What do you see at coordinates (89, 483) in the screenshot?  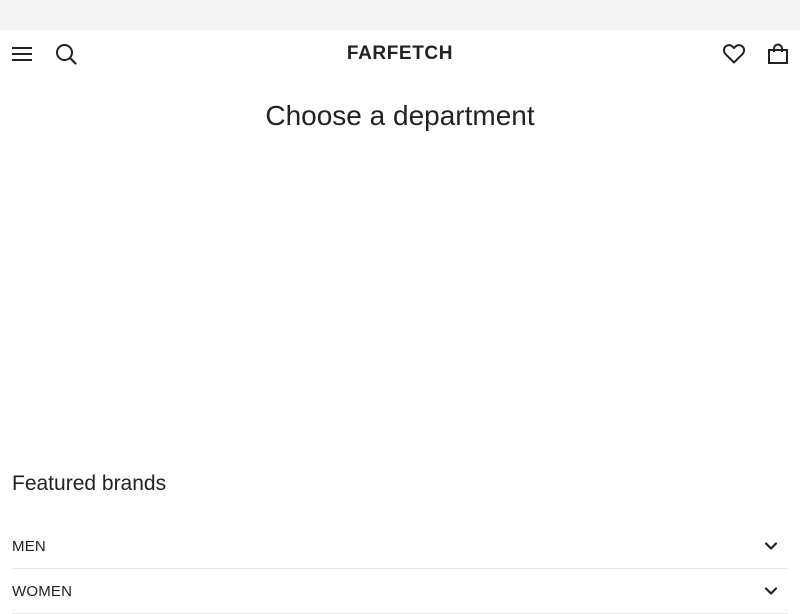 I see `featured-brands-heading: Featured brands` at bounding box center [89, 483].